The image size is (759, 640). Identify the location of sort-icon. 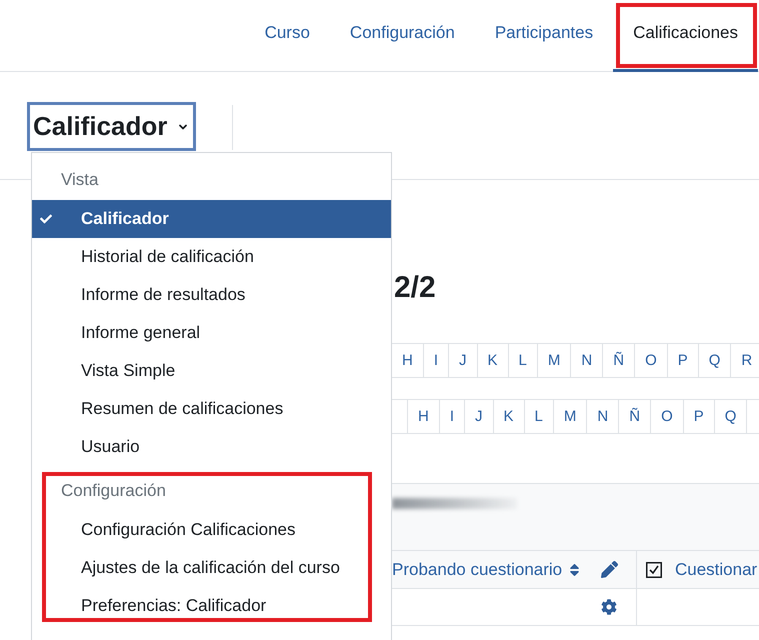
(575, 570).